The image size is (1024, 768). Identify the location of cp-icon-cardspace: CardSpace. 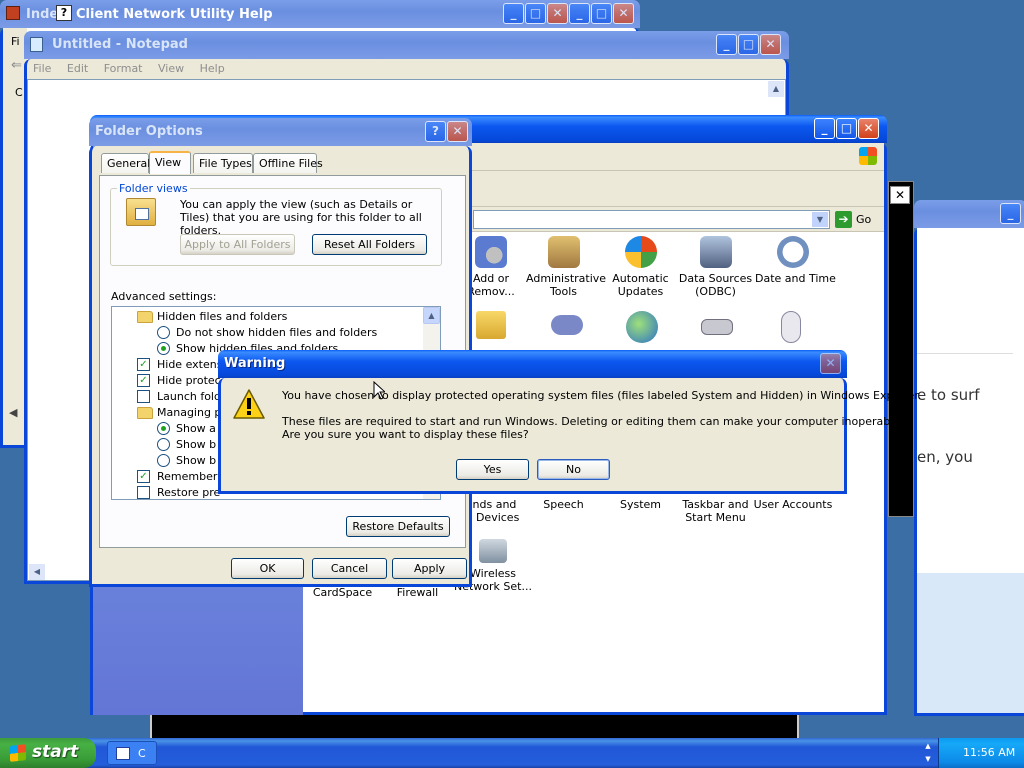
(342, 592).